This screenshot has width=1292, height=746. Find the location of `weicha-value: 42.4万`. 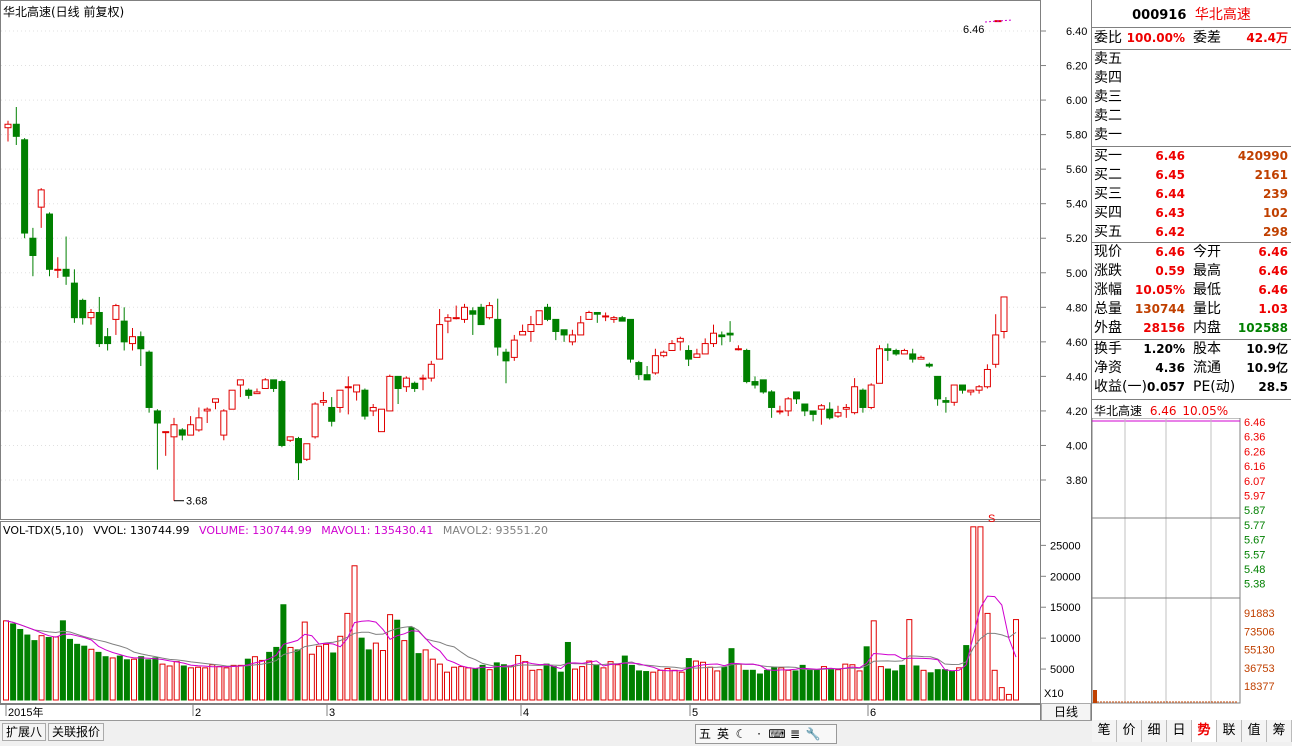

weicha-value: 42.4万 is located at coordinates (1267, 38).